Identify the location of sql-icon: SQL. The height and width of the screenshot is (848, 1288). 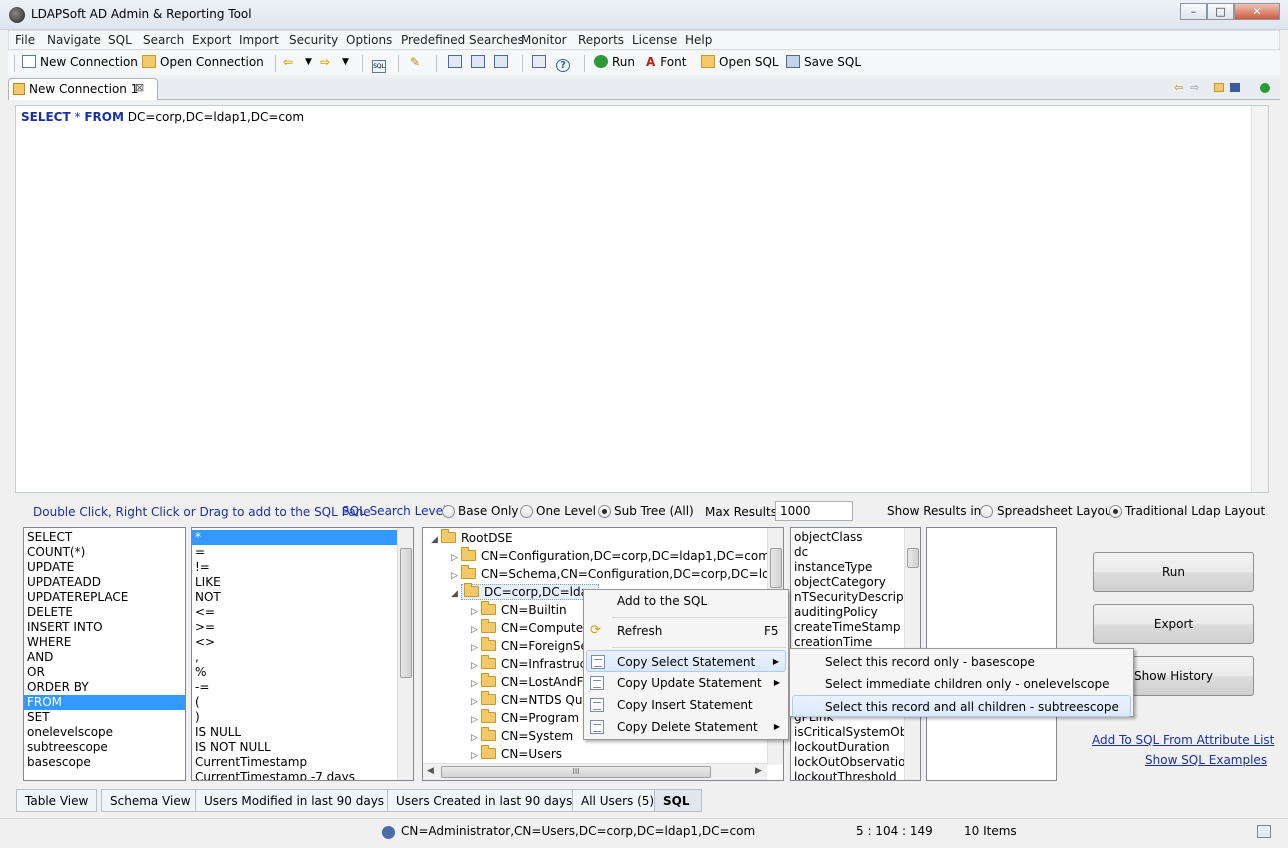
(381, 64).